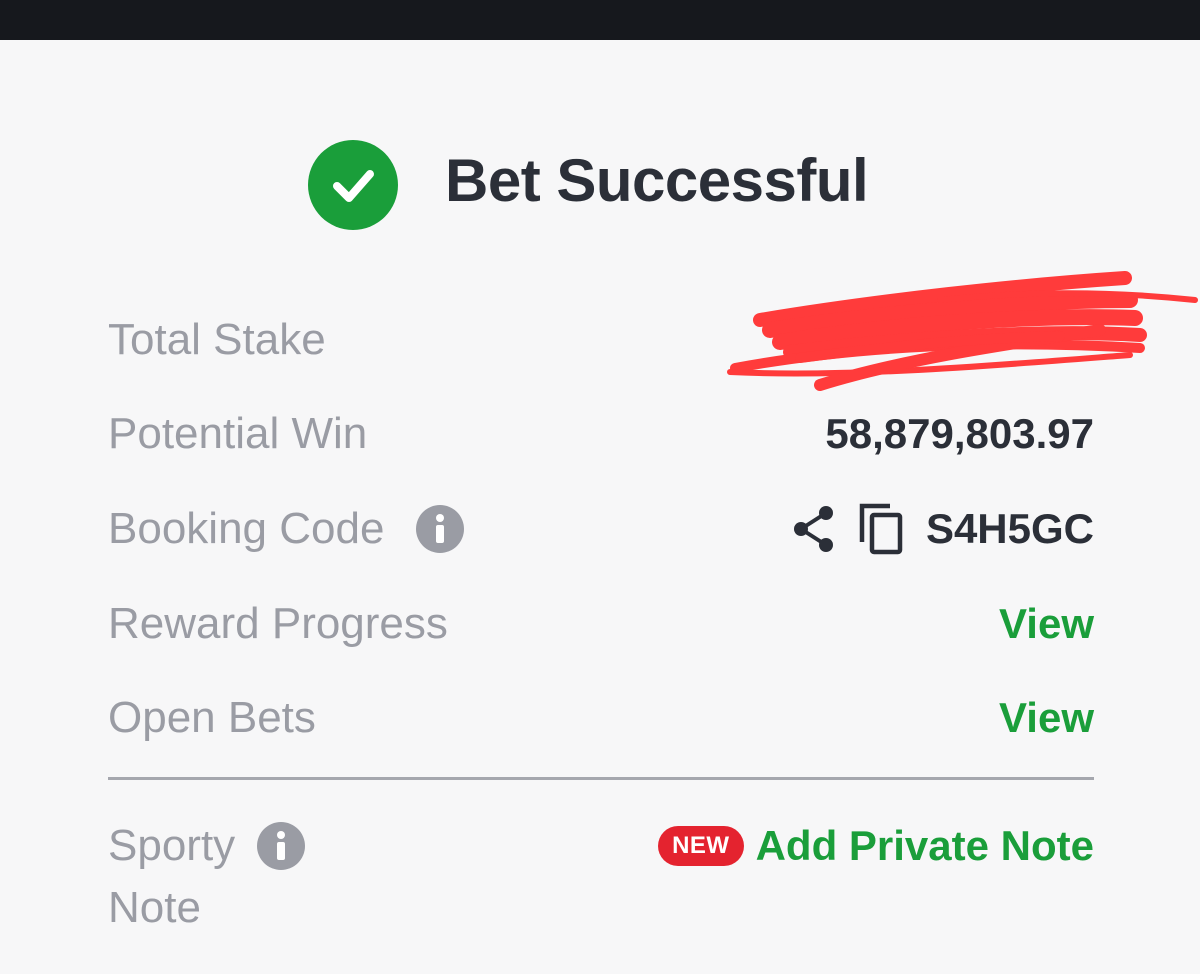  I want to click on booking-code-value-wrap: S4H5GC, so click(942, 529).